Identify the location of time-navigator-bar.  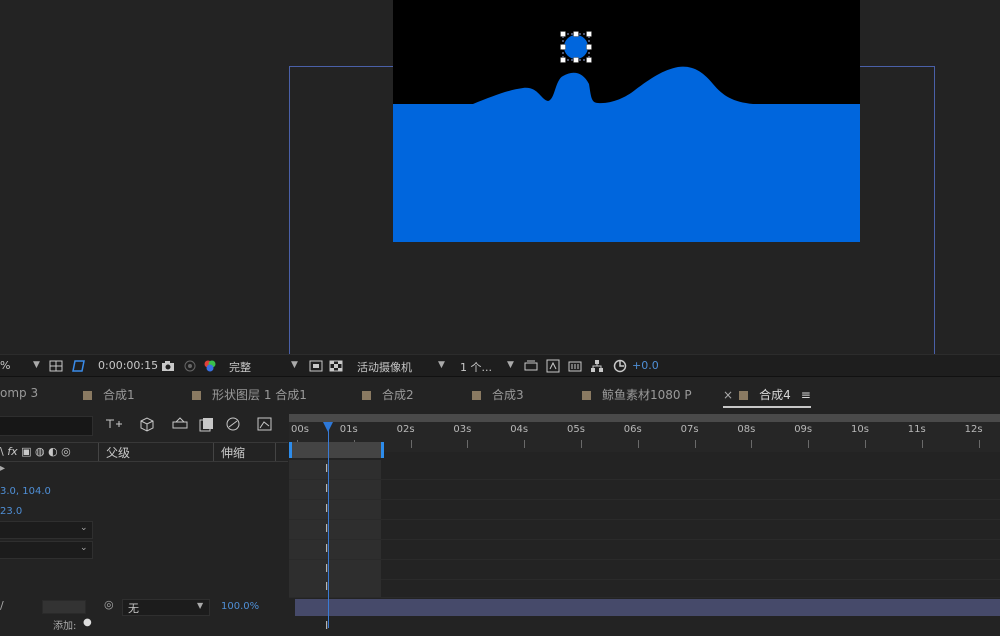
(644, 418).